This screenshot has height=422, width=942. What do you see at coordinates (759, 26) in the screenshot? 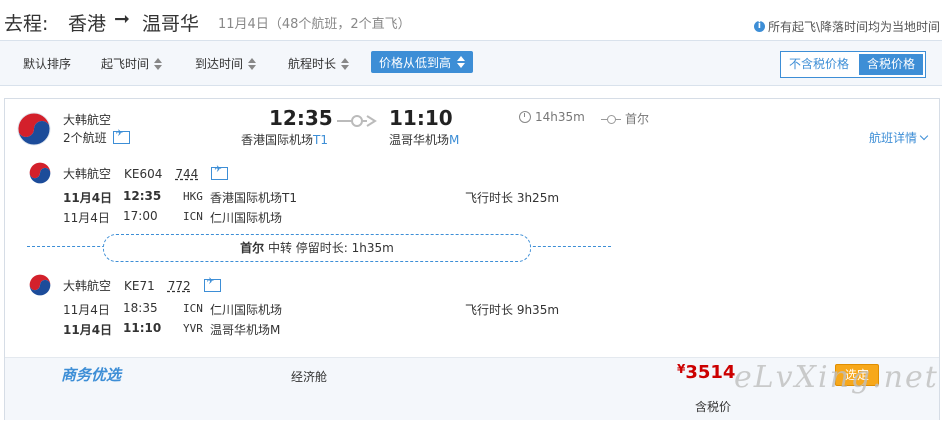
I see `info-icon: i` at bounding box center [759, 26].